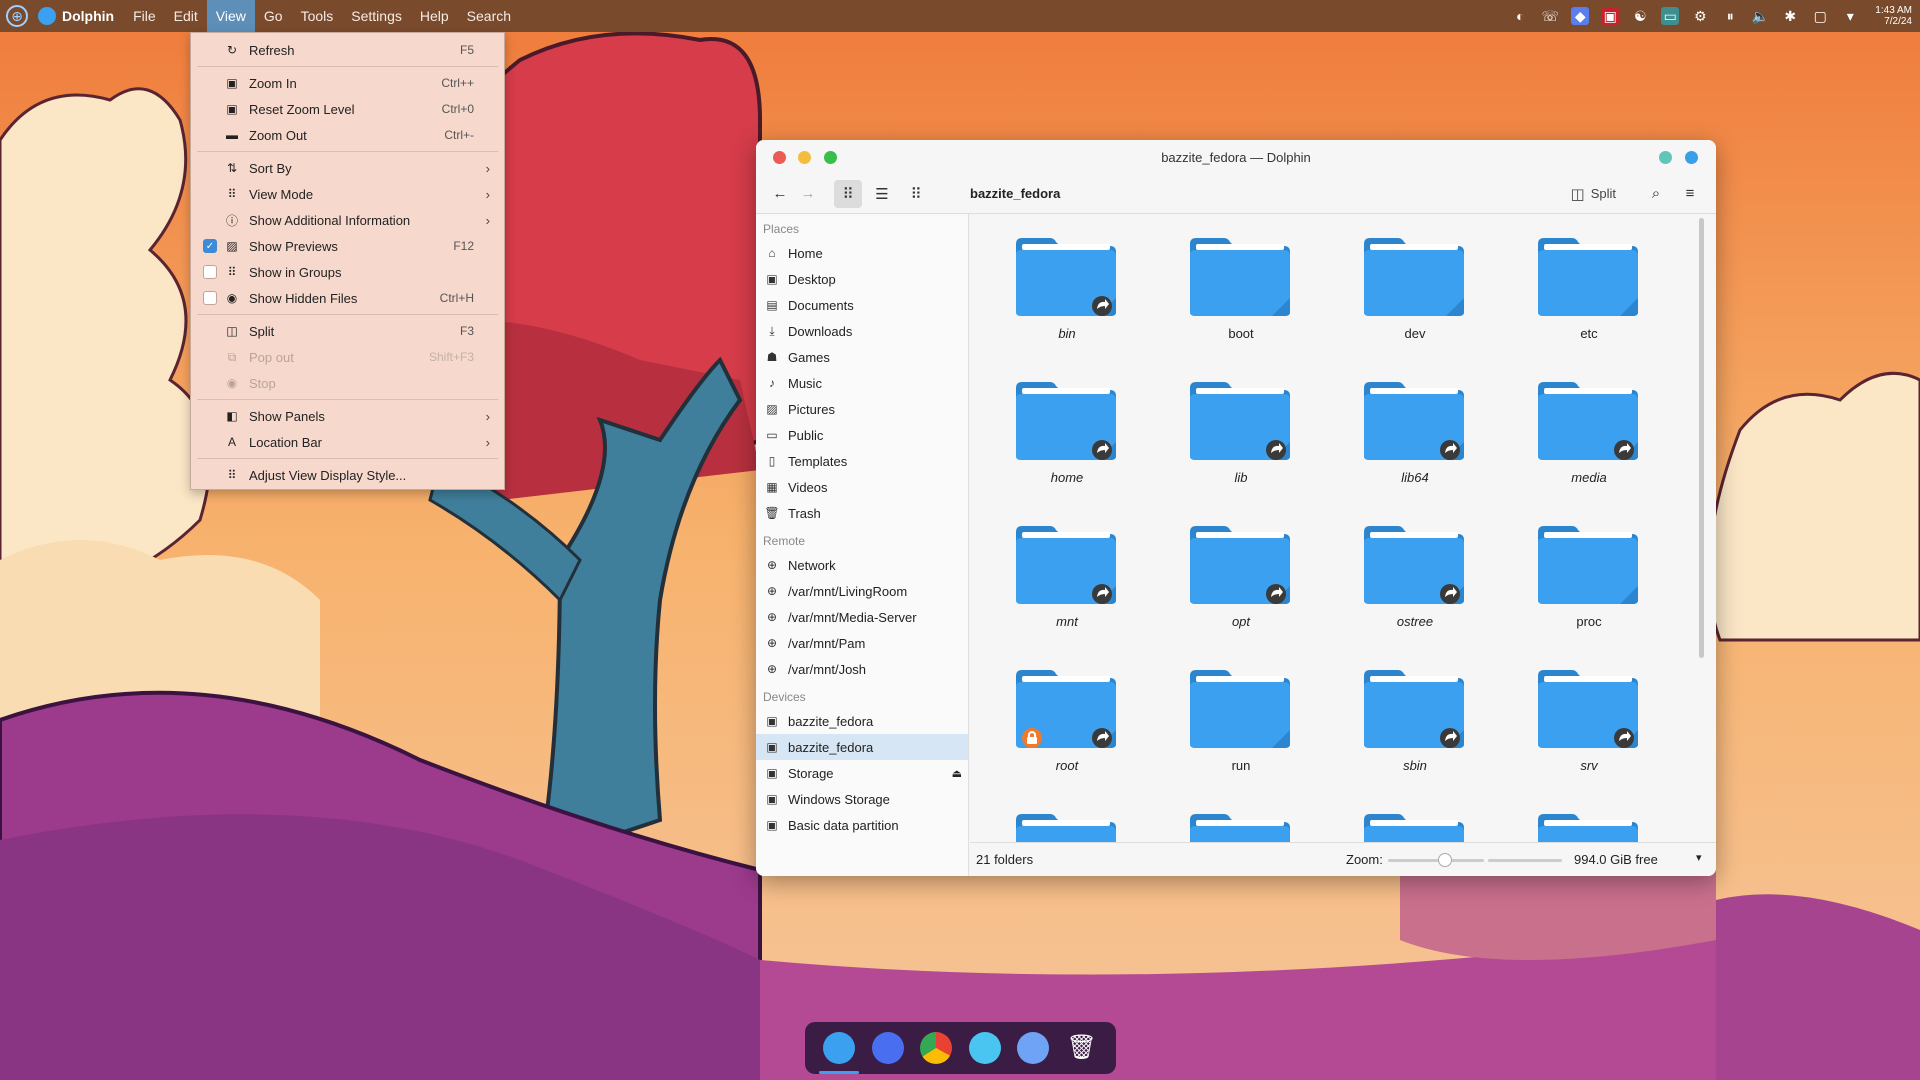  Describe the element at coordinates (1790, 16) in the screenshot. I see `bluetooth-icon: ✱` at that location.